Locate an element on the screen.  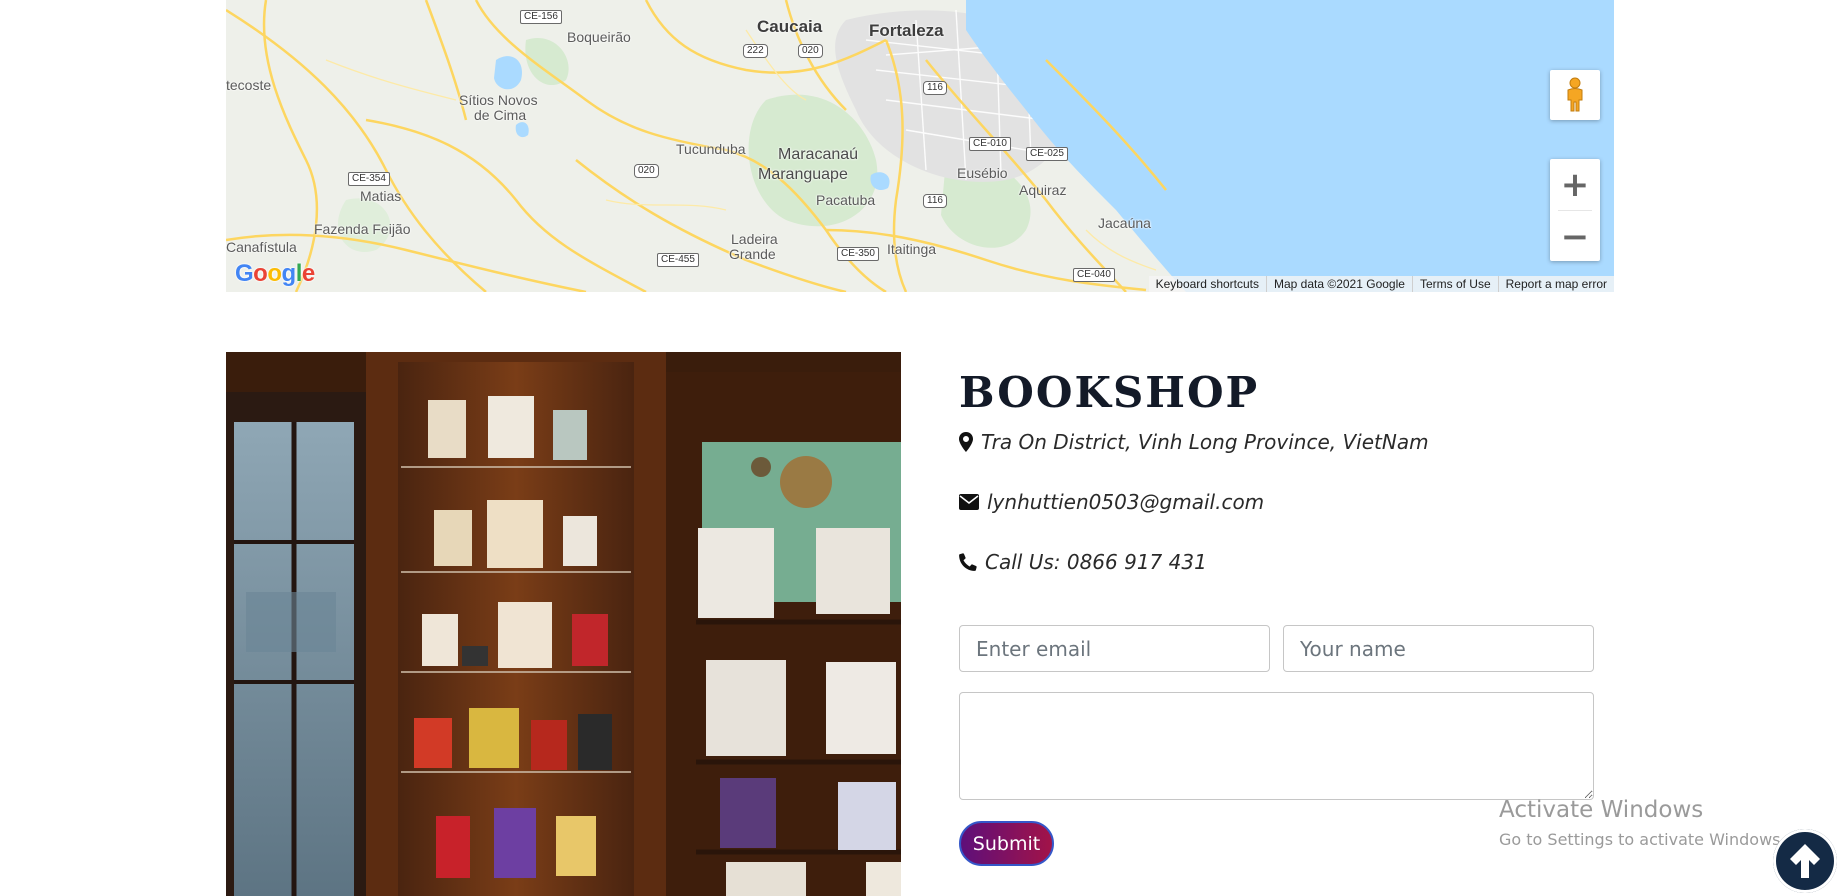
google-logo: Google is located at coordinates (275, 274).